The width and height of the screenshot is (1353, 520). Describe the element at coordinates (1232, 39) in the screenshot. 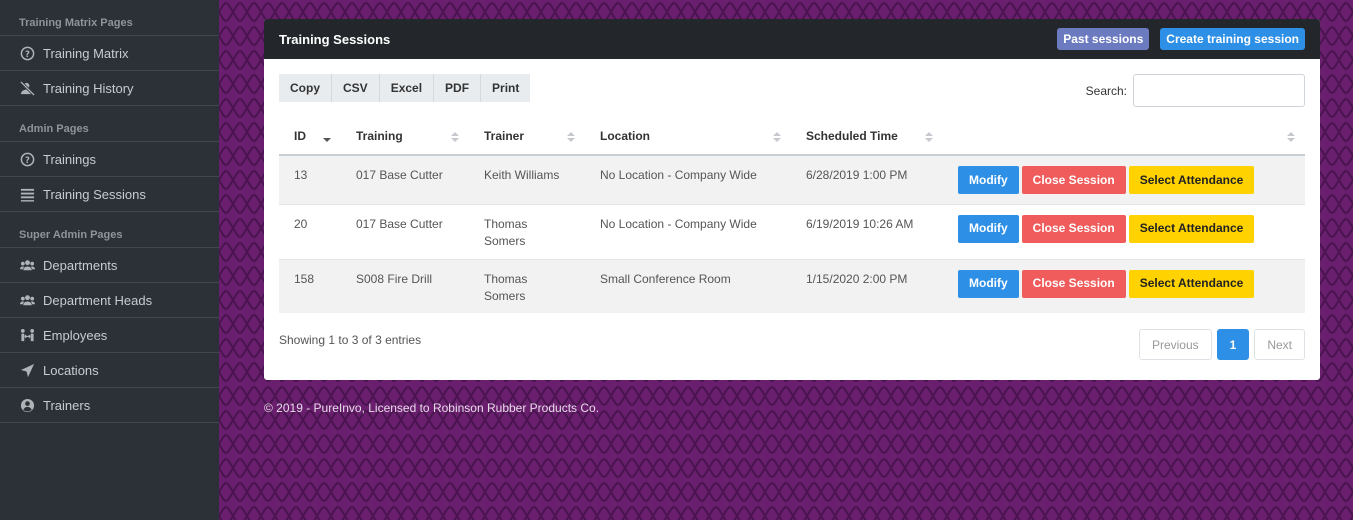

I see `create-session-button: Create training session` at that location.